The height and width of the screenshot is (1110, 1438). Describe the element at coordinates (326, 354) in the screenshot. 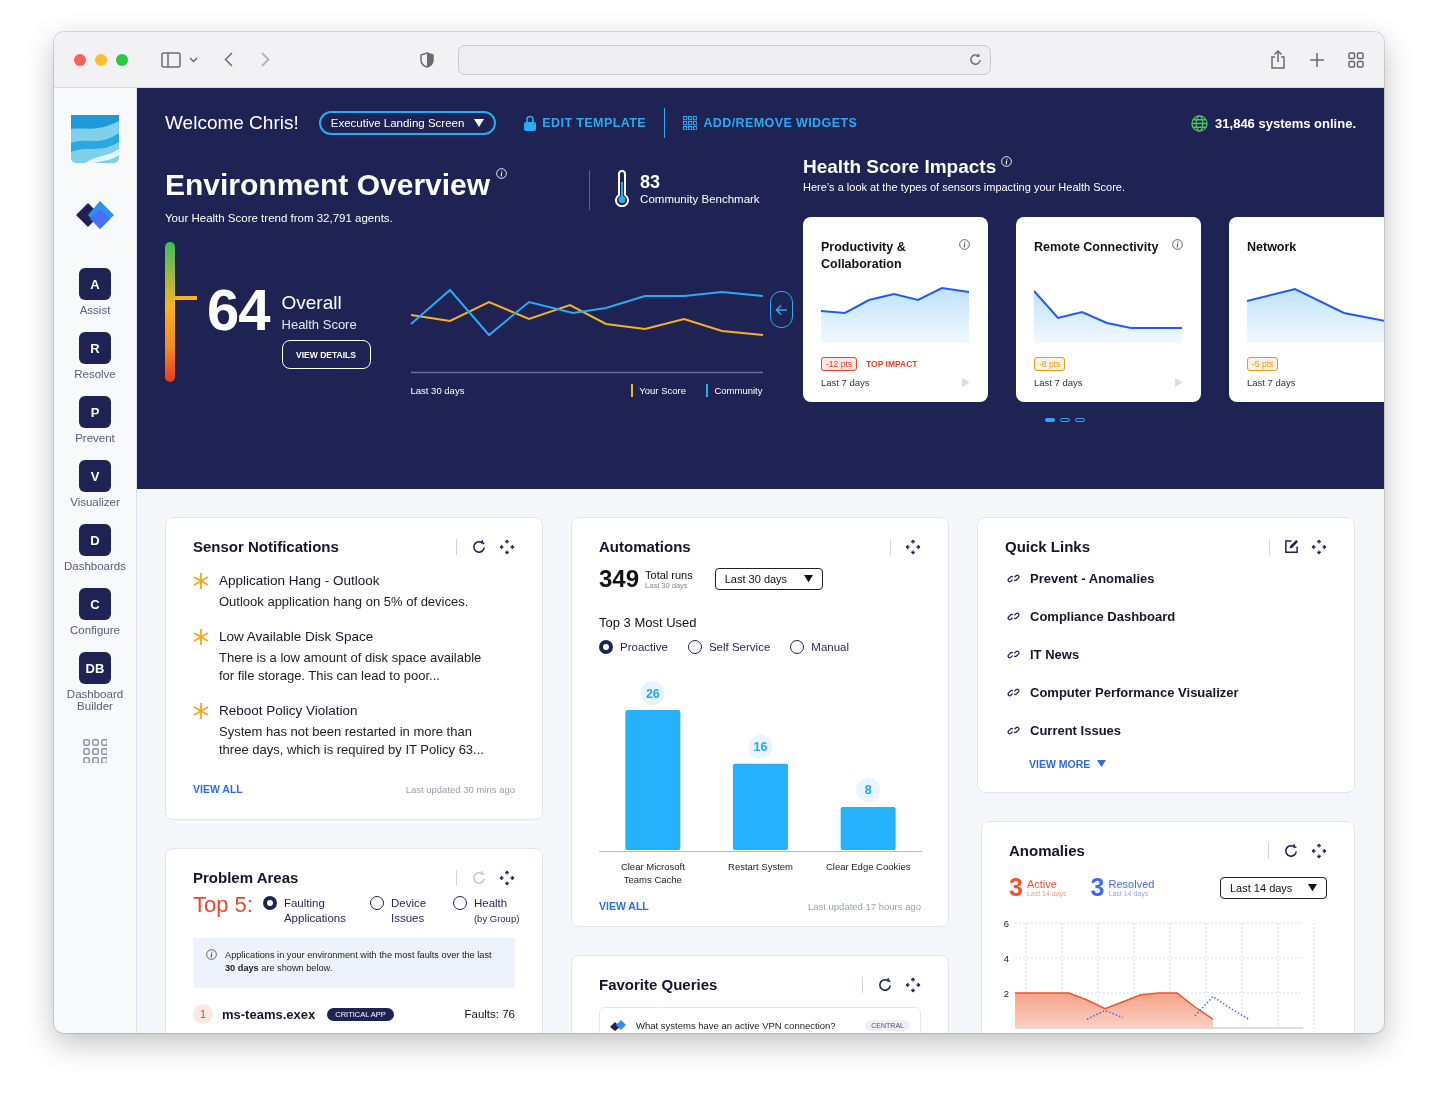

I see `view-details-button: VIEW DETAILS` at that location.